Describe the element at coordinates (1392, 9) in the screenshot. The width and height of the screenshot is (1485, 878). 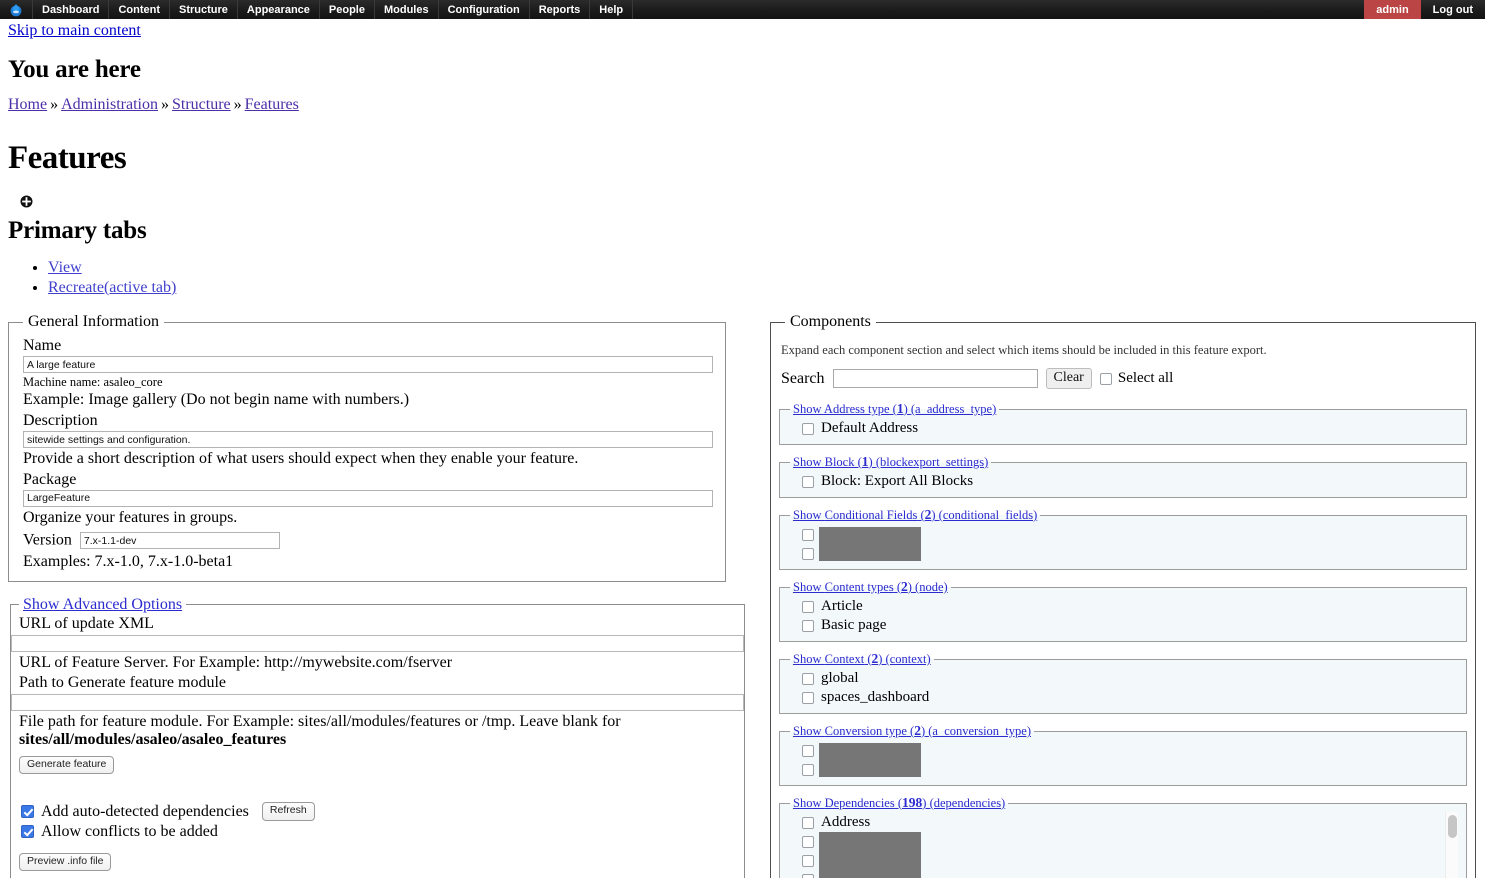
I see `user-account-link: admin` at that location.